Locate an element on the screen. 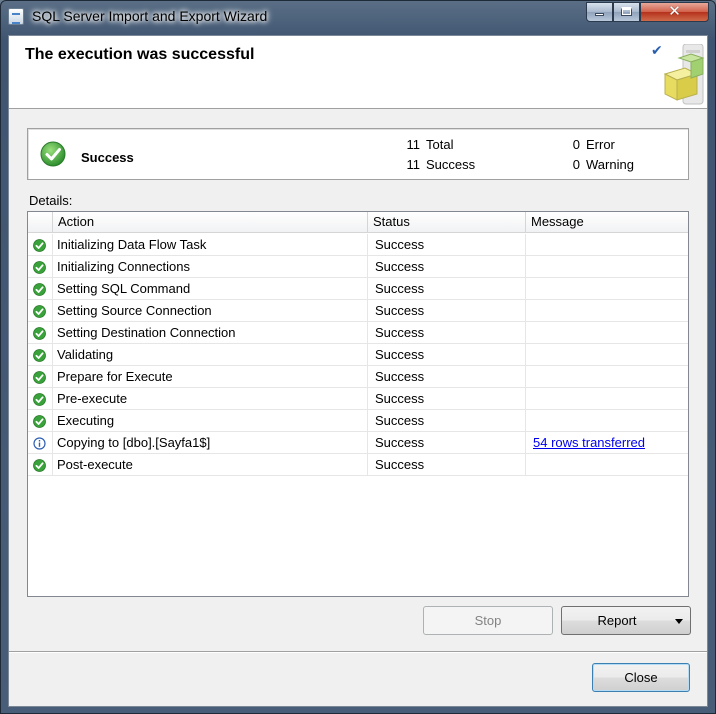  chevron-down-icon is located at coordinates (679, 621).